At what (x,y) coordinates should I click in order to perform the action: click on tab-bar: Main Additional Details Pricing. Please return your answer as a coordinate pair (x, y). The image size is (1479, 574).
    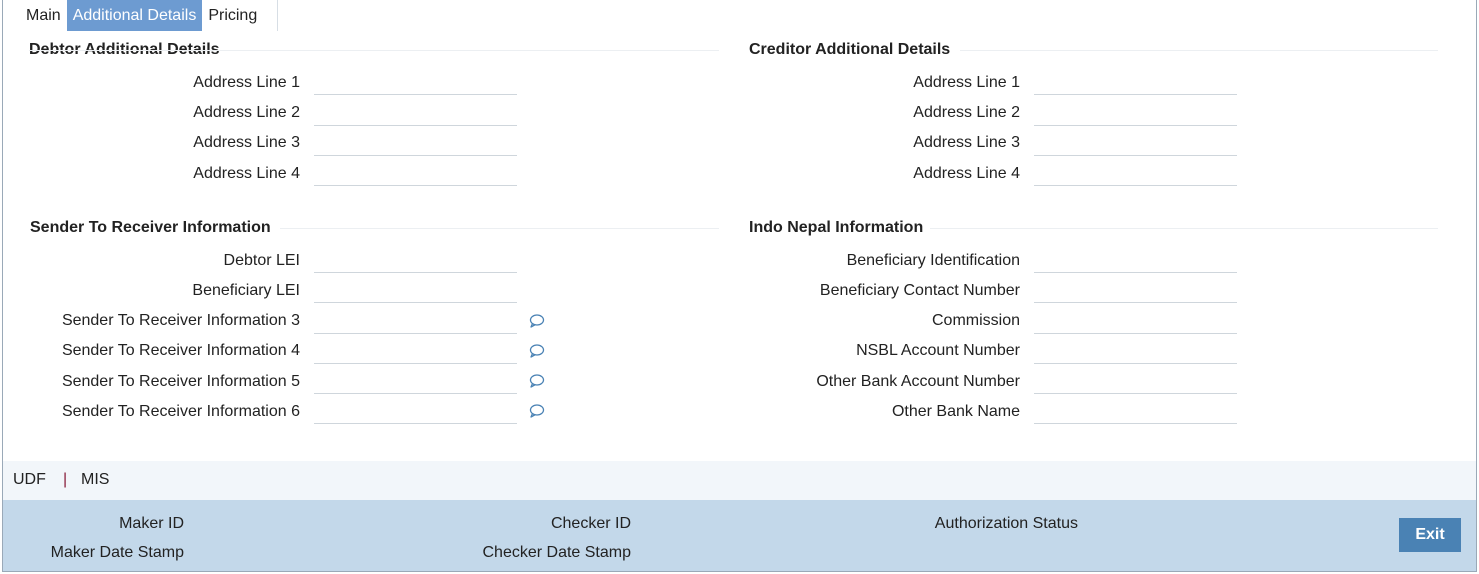
    Looking at the image, I should click on (142, 15).